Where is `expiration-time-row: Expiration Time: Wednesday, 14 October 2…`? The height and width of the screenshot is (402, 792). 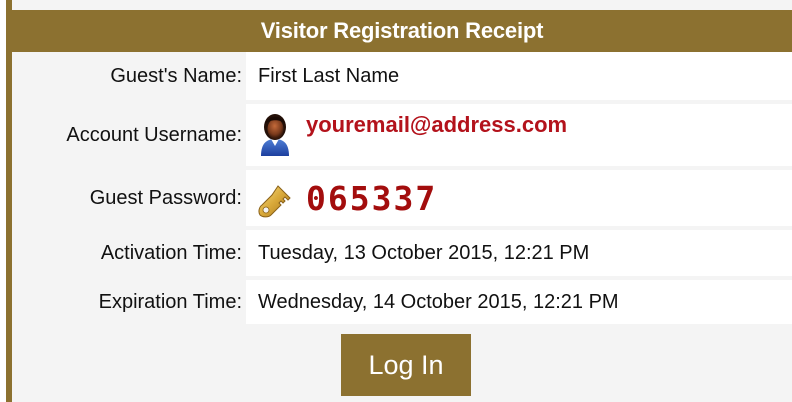
expiration-time-row: Expiration Time: Wednesday, 14 October 2… is located at coordinates (402, 302).